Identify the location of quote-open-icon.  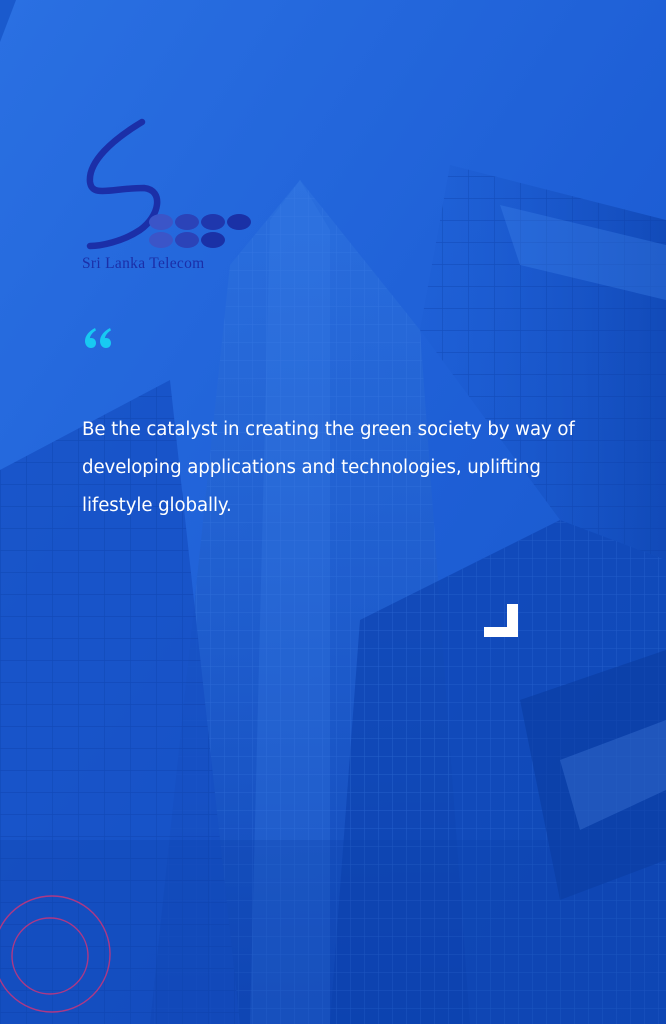
(98, 338).